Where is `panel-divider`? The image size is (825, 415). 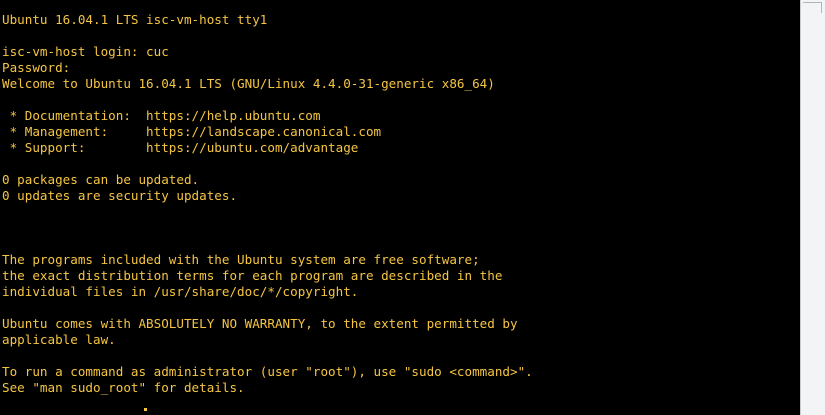 panel-divider is located at coordinates (800, 207).